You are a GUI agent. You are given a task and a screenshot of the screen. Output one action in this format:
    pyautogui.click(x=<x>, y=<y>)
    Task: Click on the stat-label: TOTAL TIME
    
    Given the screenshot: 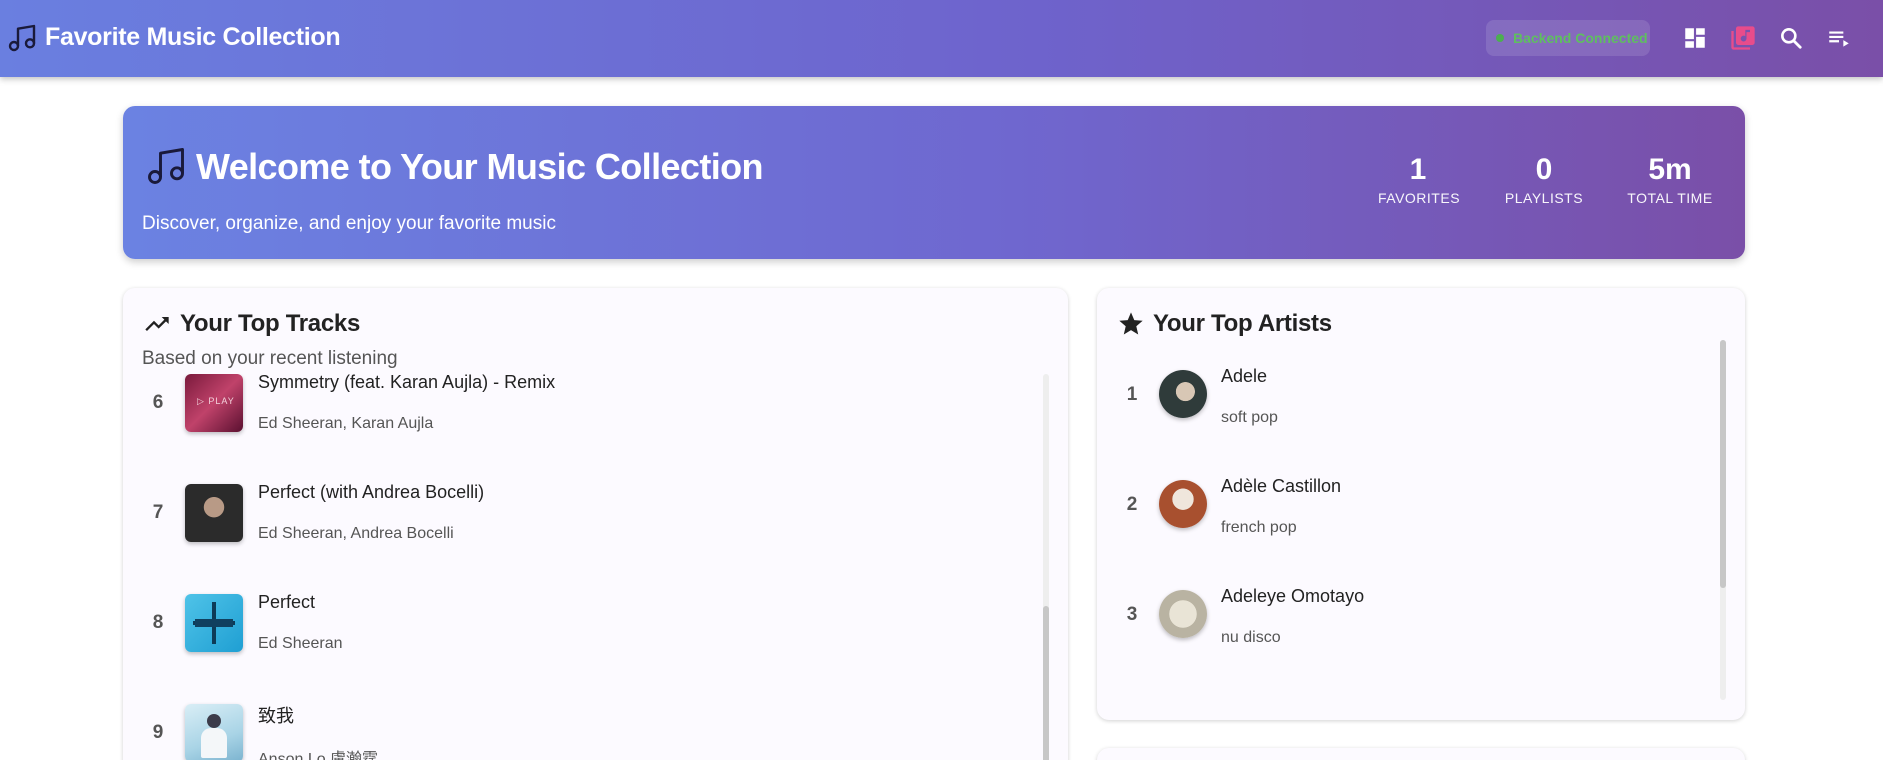 What is the action you would take?
    pyautogui.click(x=1670, y=198)
    